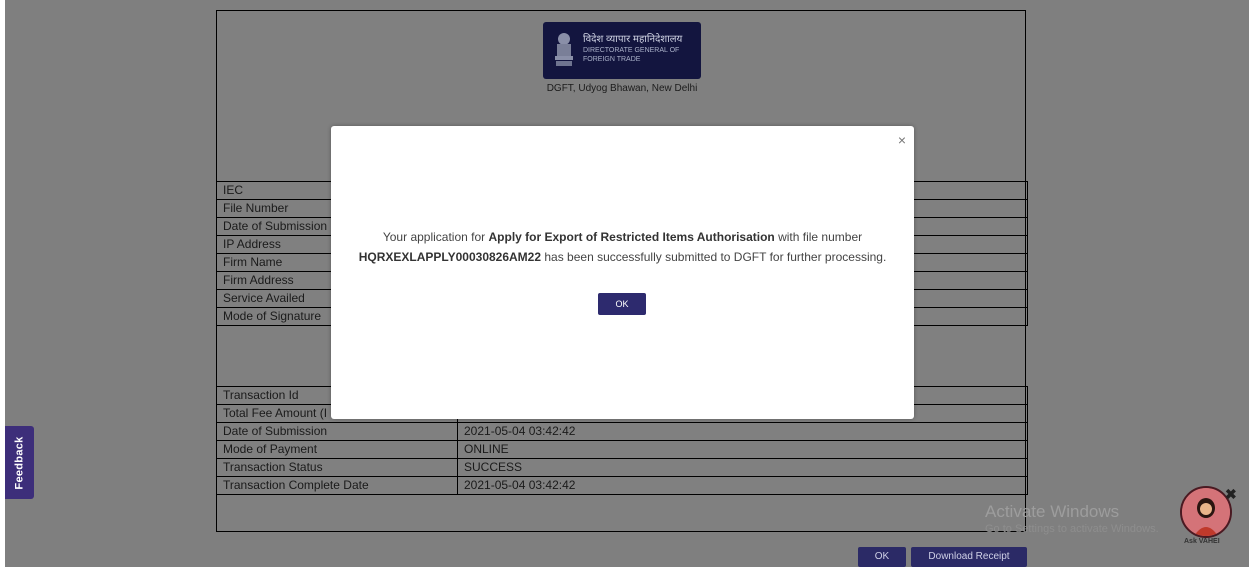  Describe the element at coordinates (622, 88) in the screenshot. I see `office-address: DGFT, Udyog Bhawan, New Delhi` at that location.